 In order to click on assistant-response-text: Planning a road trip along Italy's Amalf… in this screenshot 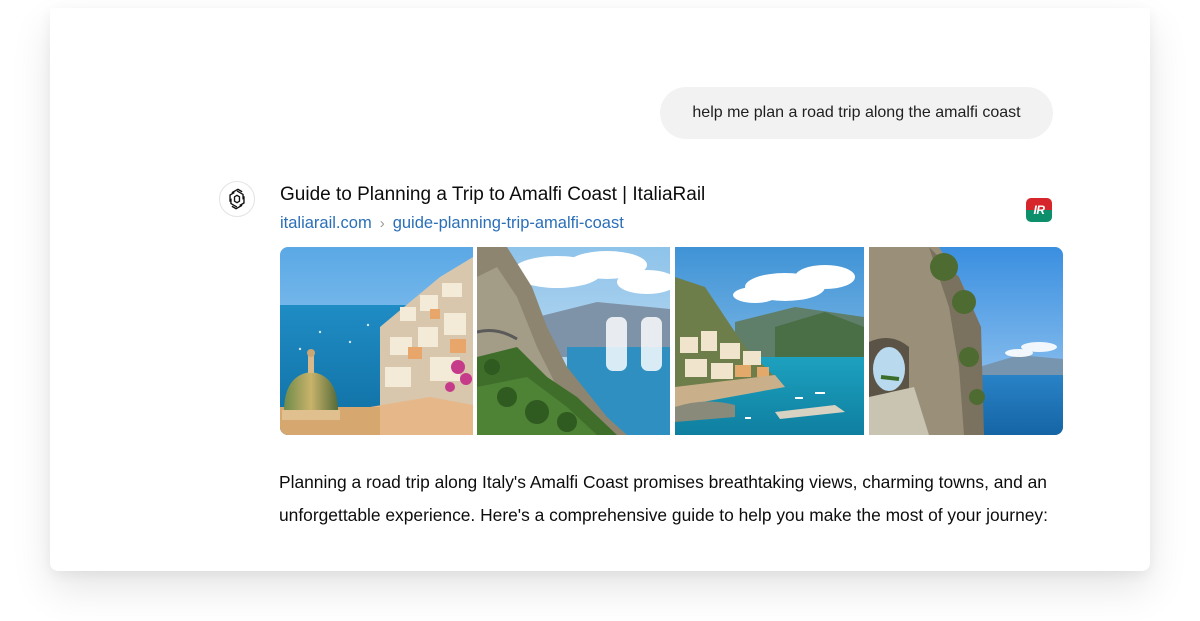, I will do `click(663, 498)`.